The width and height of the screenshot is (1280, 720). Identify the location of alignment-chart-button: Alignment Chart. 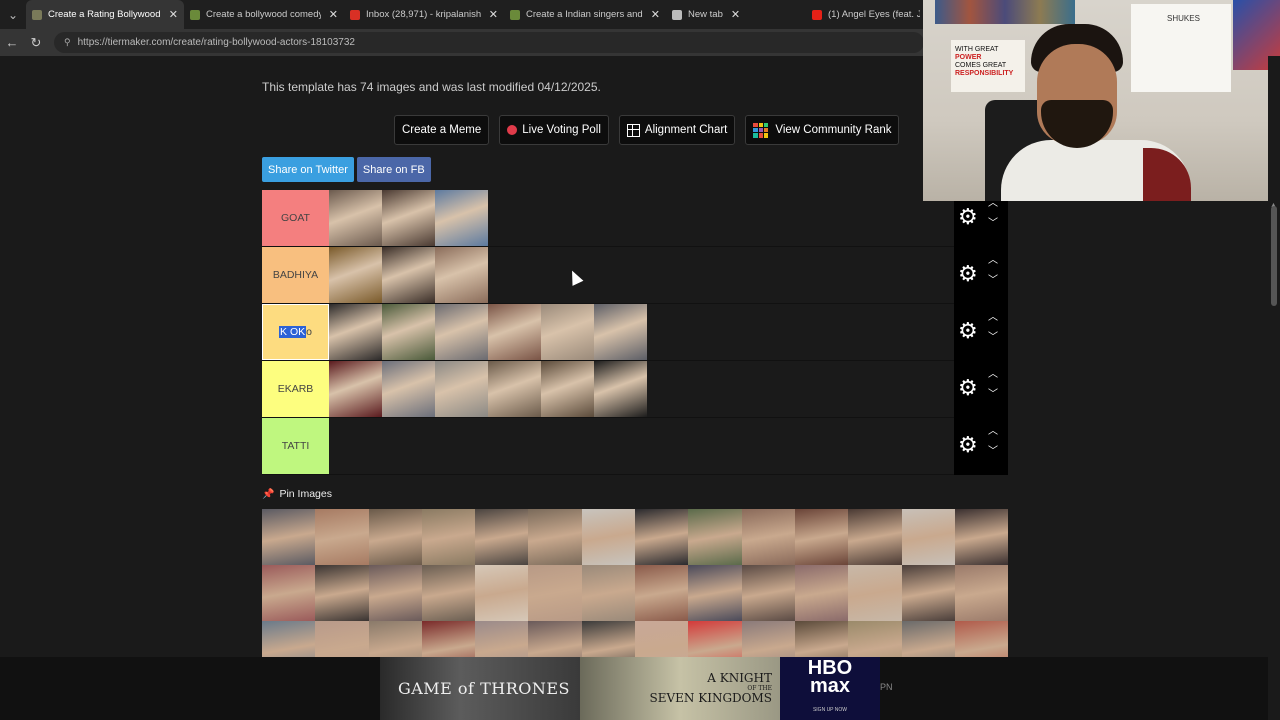
(677, 130).